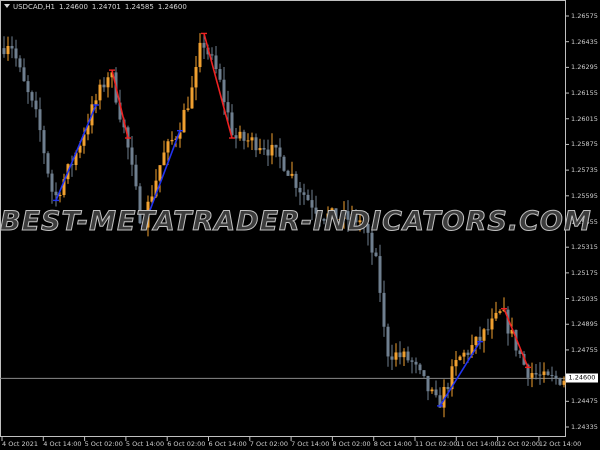 This screenshot has height=450, width=600. I want to click on x-tick-label: 12 Oct 02:00, so click(518, 444).